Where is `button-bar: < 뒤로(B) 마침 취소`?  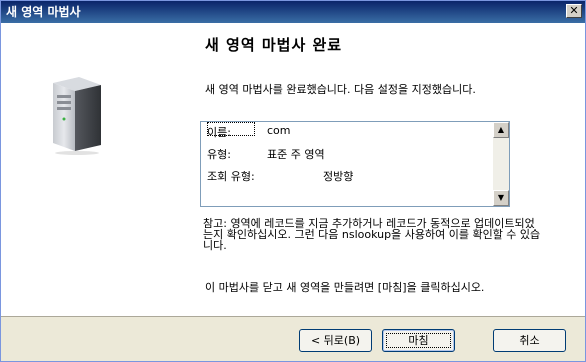 button-bar: < 뒤로(B) 마침 취소 is located at coordinates (293, 338).